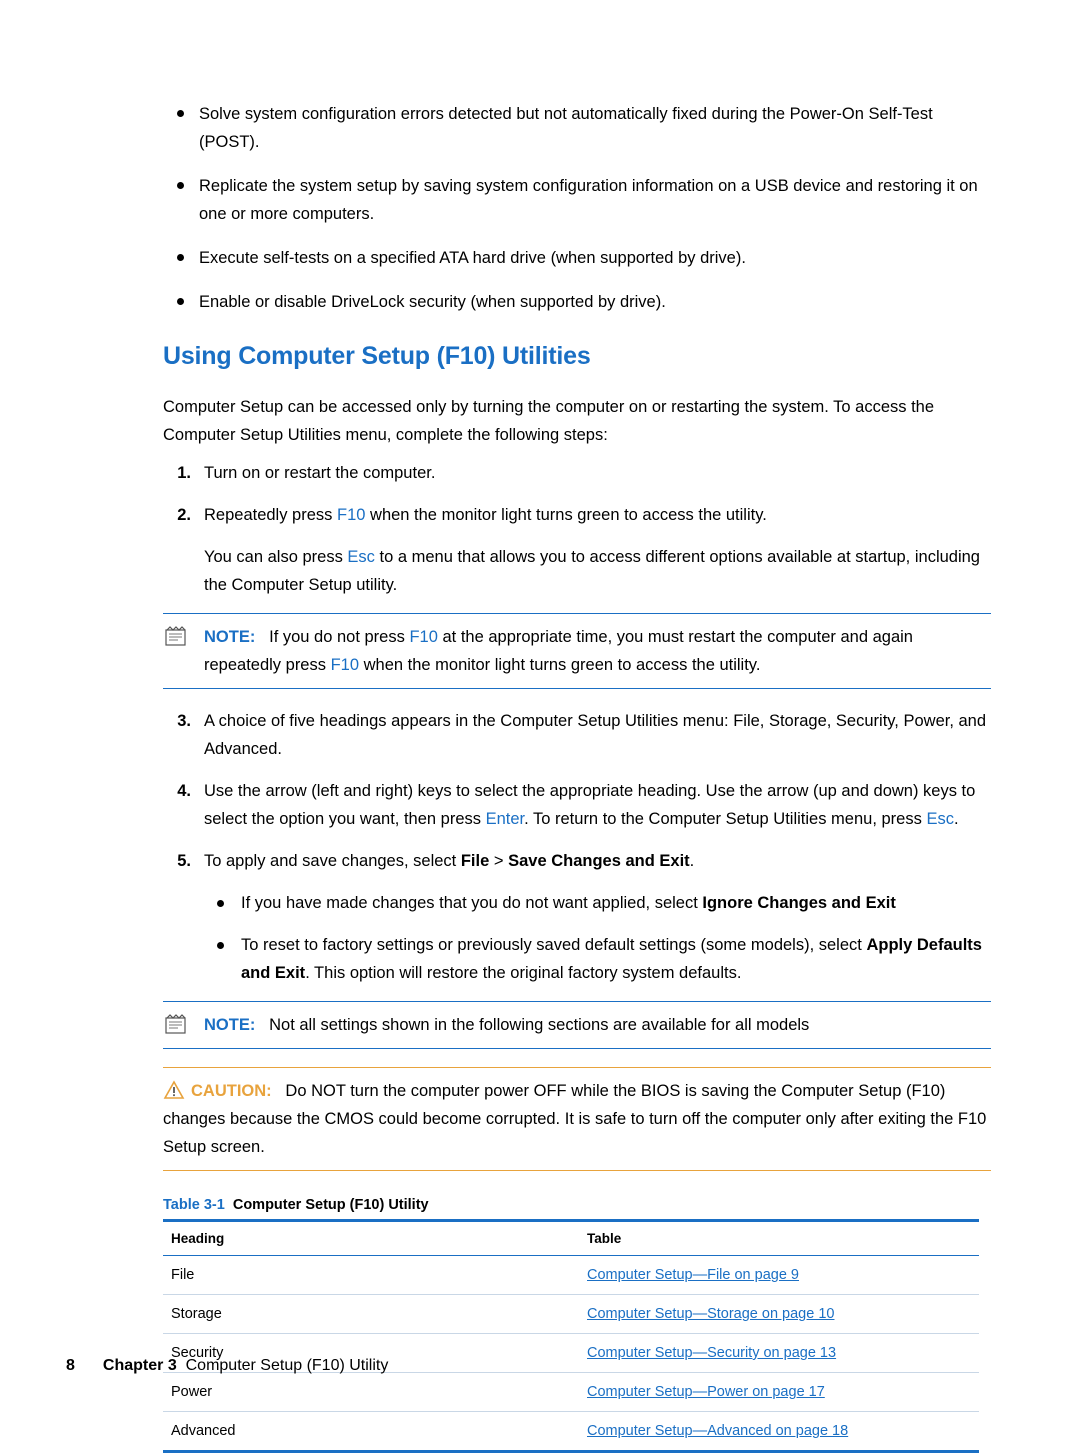  I want to click on step-text: Turn on or restart the computer., so click(320, 473).